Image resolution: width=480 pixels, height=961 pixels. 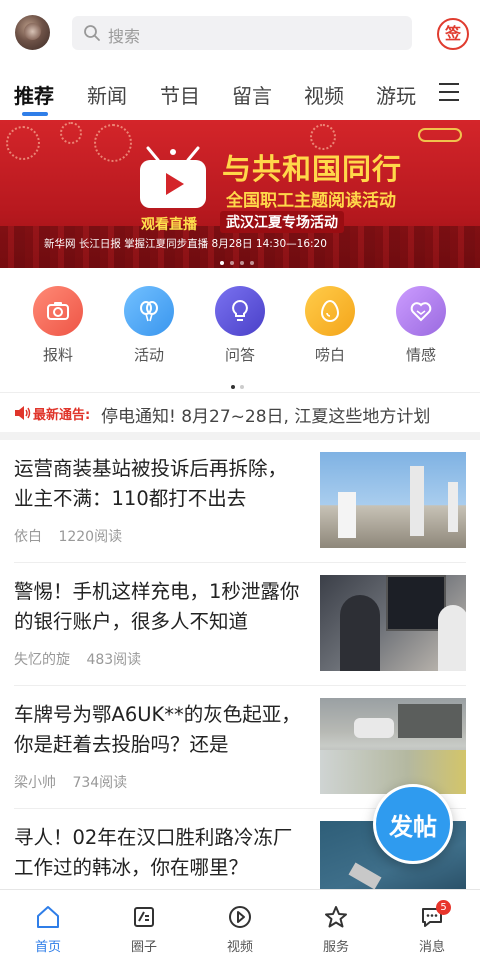 I want to click on quick-chat-button: 唠白, so click(x=330, y=325).